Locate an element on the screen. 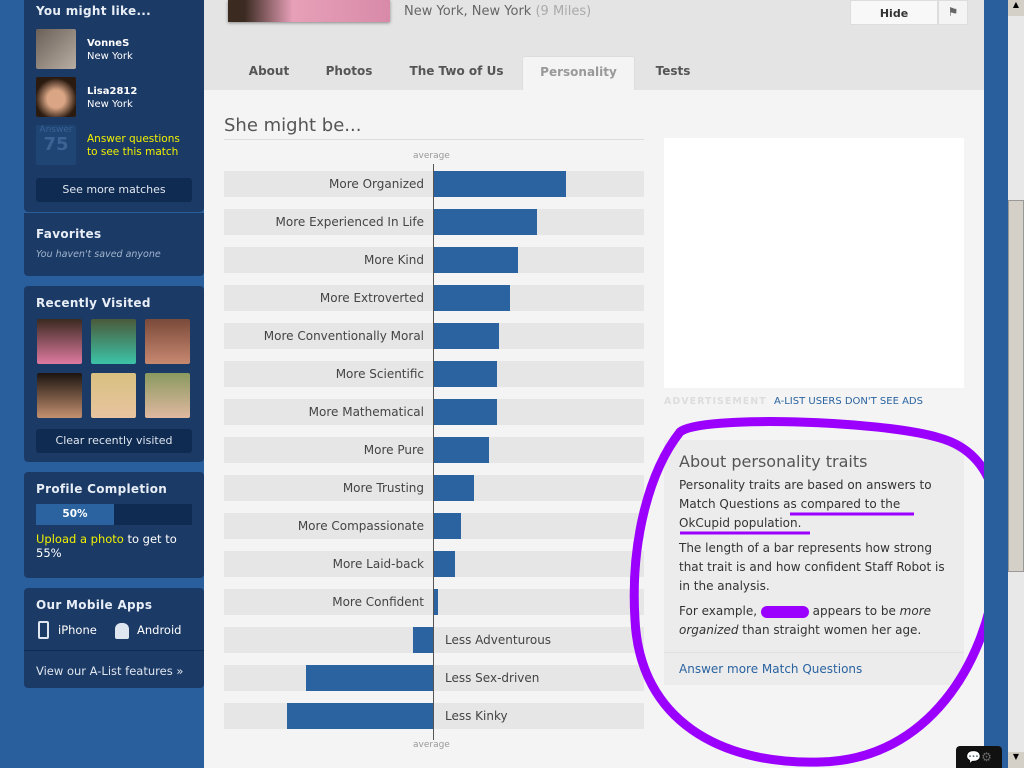 The width and height of the screenshot is (1024, 768). trait-row: More Pure is located at coordinates (434, 450).